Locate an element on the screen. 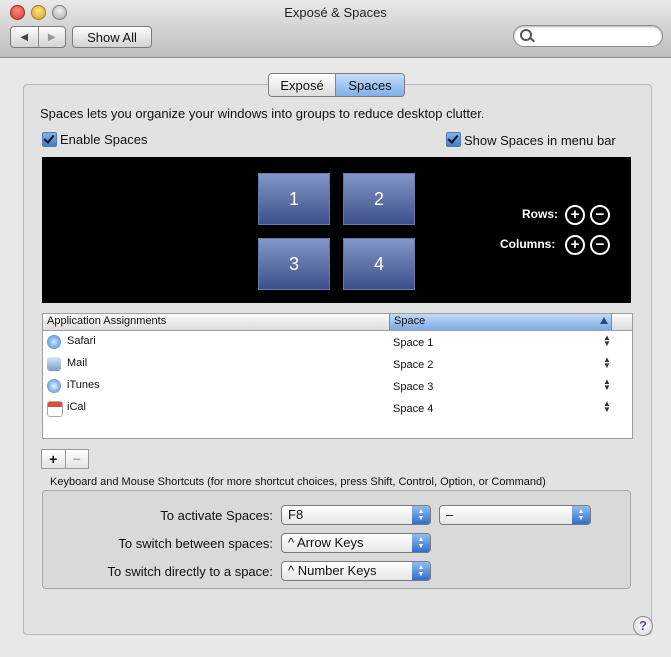 Image resolution: width=671 pixels, height=657 pixels. remove-row-button: − is located at coordinates (600, 215).